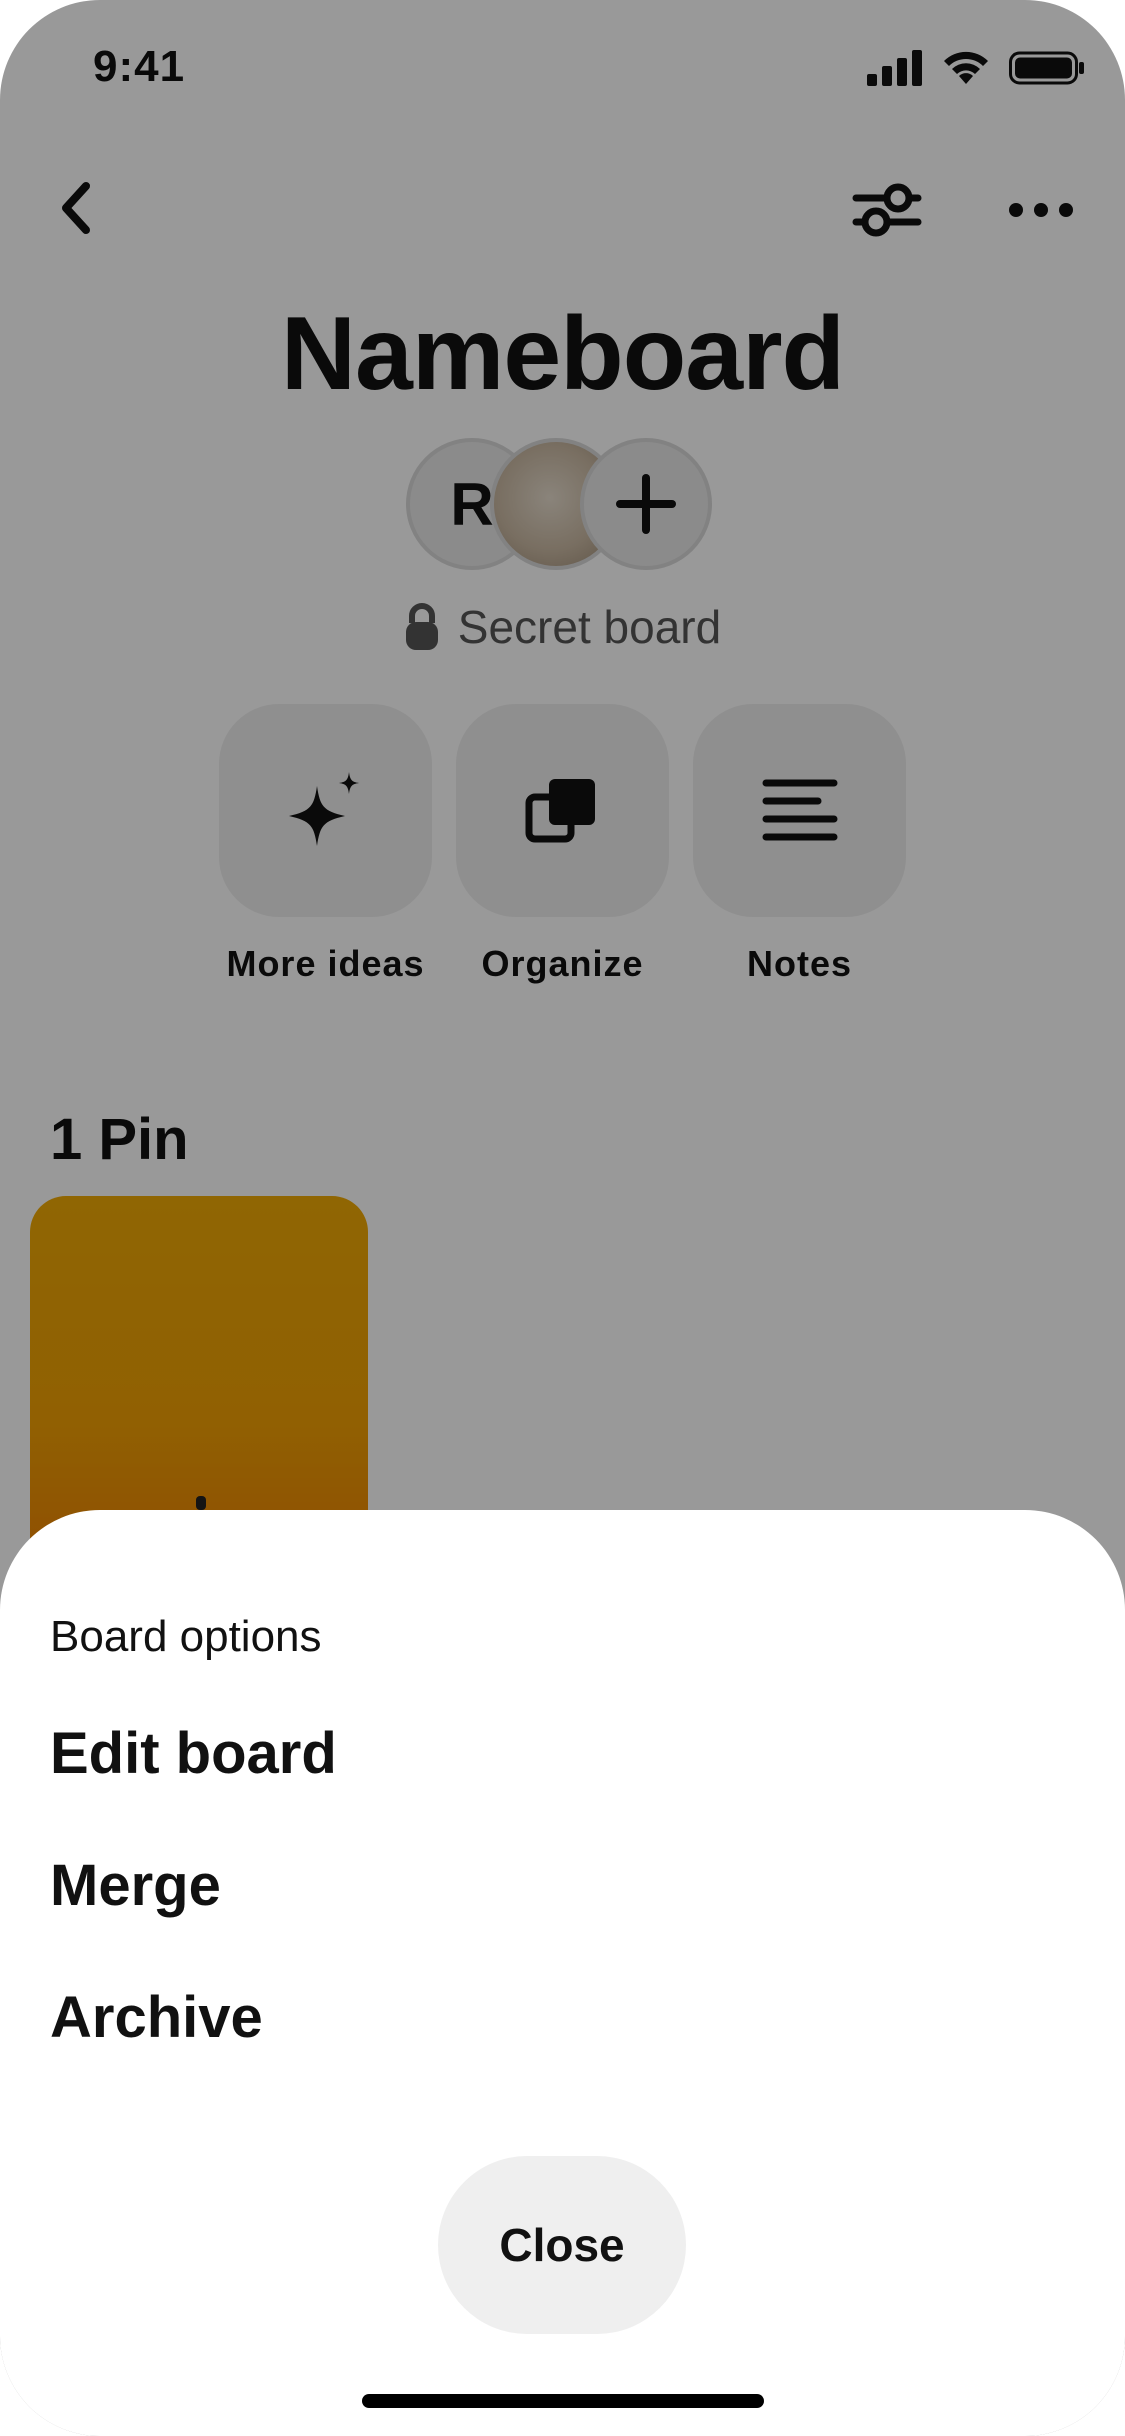 This screenshot has height=2436, width=1125. I want to click on sheet-title: Board options, so click(186, 1636).